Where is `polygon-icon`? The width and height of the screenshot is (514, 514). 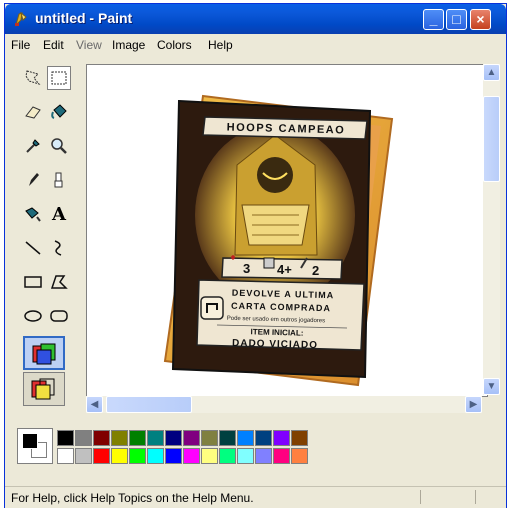
polygon-icon is located at coordinates (59, 282).